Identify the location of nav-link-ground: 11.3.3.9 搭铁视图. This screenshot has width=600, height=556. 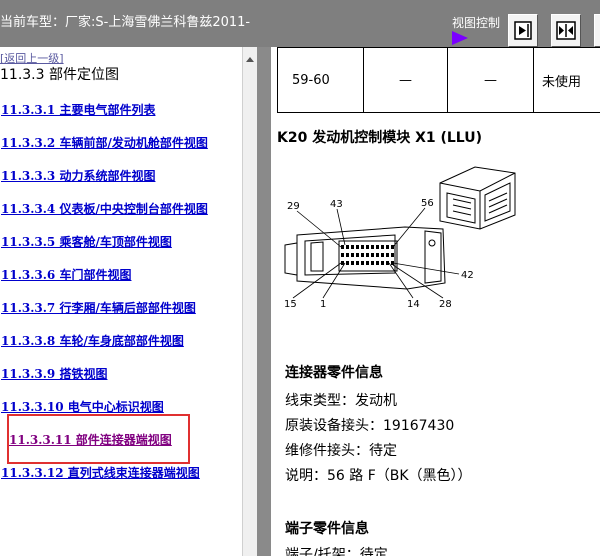
(54, 373).